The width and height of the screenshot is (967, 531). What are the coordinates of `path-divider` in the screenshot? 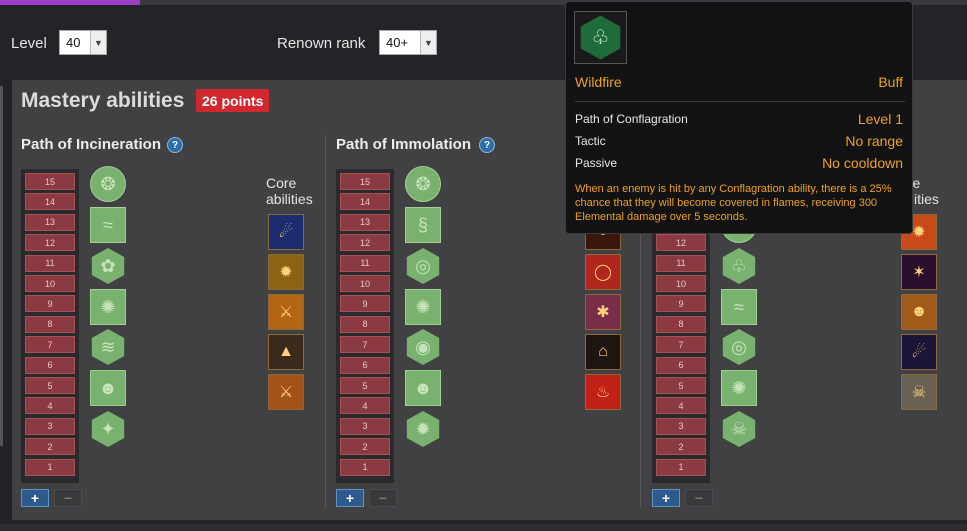 It's located at (325, 321).